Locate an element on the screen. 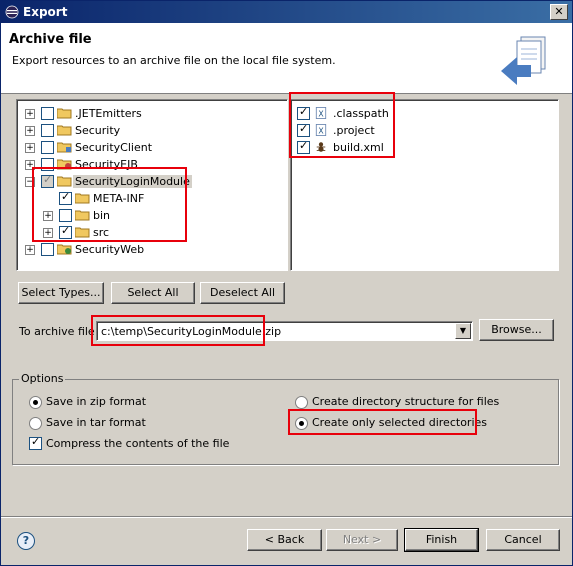 This screenshot has width=573, height=566. tar-format-radio is located at coordinates (35, 423).